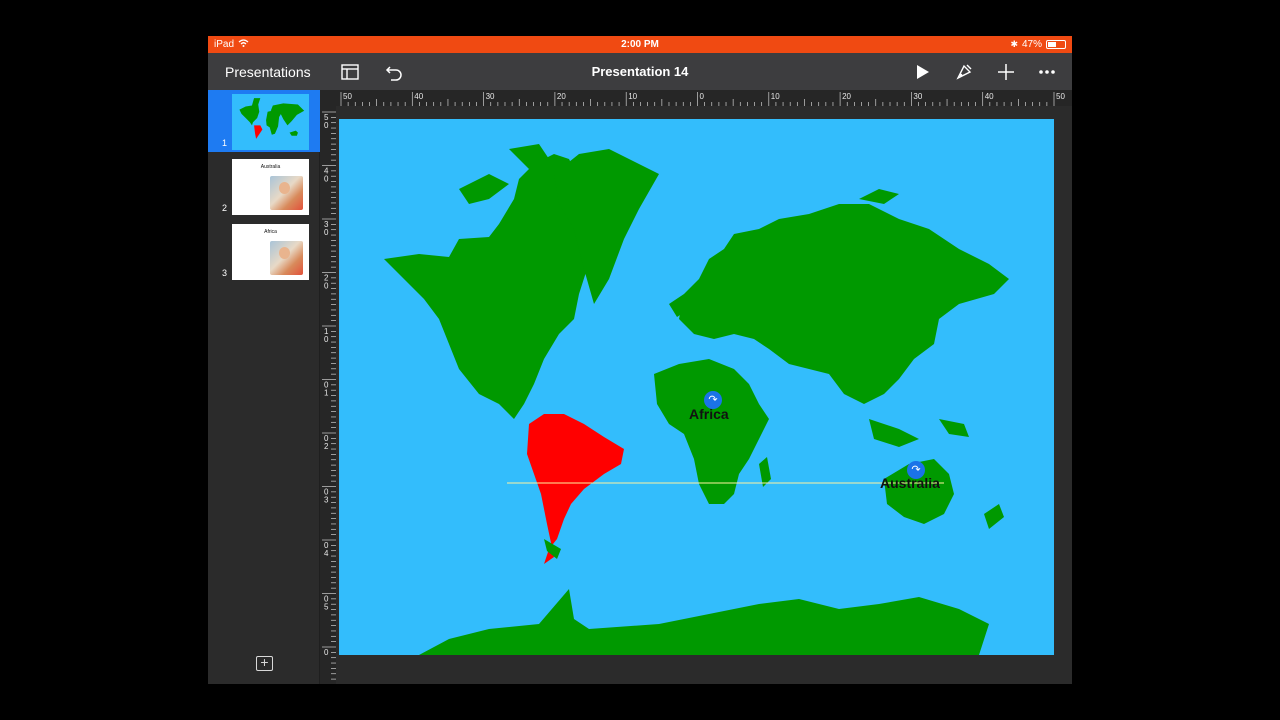  Describe the element at coordinates (1031, 44) in the screenshot. I see `battery-percent: 47%` at that location.